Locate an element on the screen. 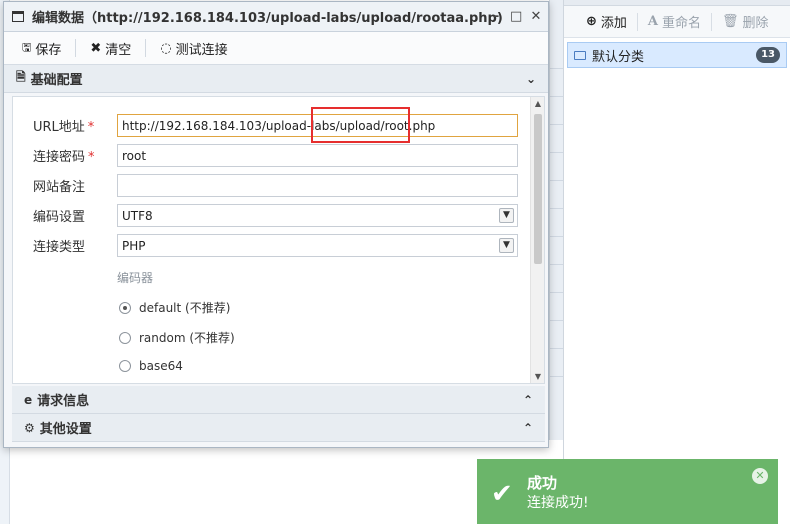 The image size is (790, 524). type-label: 连接类型 is located at coordinates (59, 247).